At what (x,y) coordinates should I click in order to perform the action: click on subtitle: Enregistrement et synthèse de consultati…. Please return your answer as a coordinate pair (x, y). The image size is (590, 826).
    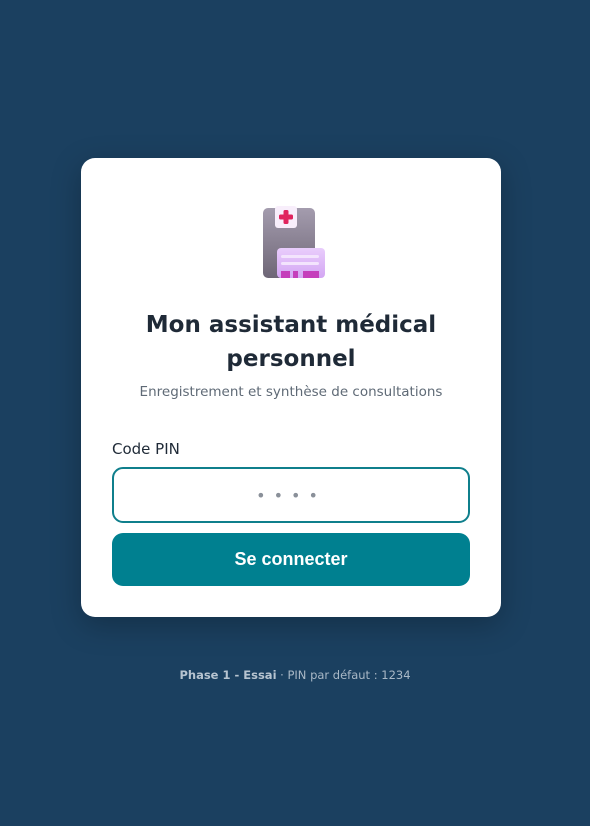
    Looking at the image, I should click on (291, 392).